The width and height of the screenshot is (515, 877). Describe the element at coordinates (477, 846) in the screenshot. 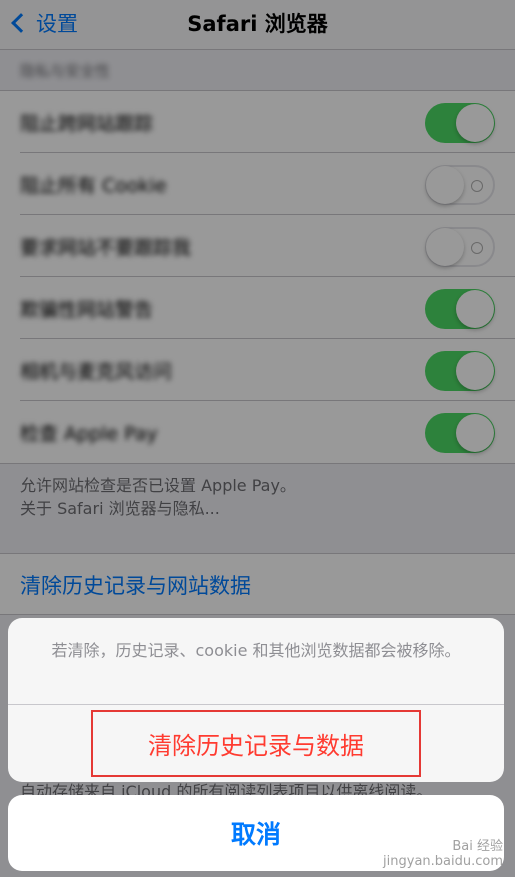

I see `watermark-logo: Bai 经验` at that location.